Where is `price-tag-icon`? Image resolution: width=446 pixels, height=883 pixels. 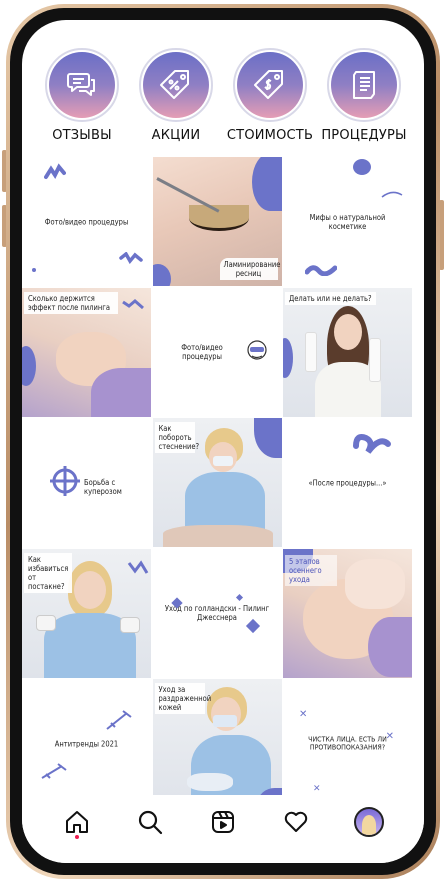 price-tag-icon is located at coordinates (268, 84).